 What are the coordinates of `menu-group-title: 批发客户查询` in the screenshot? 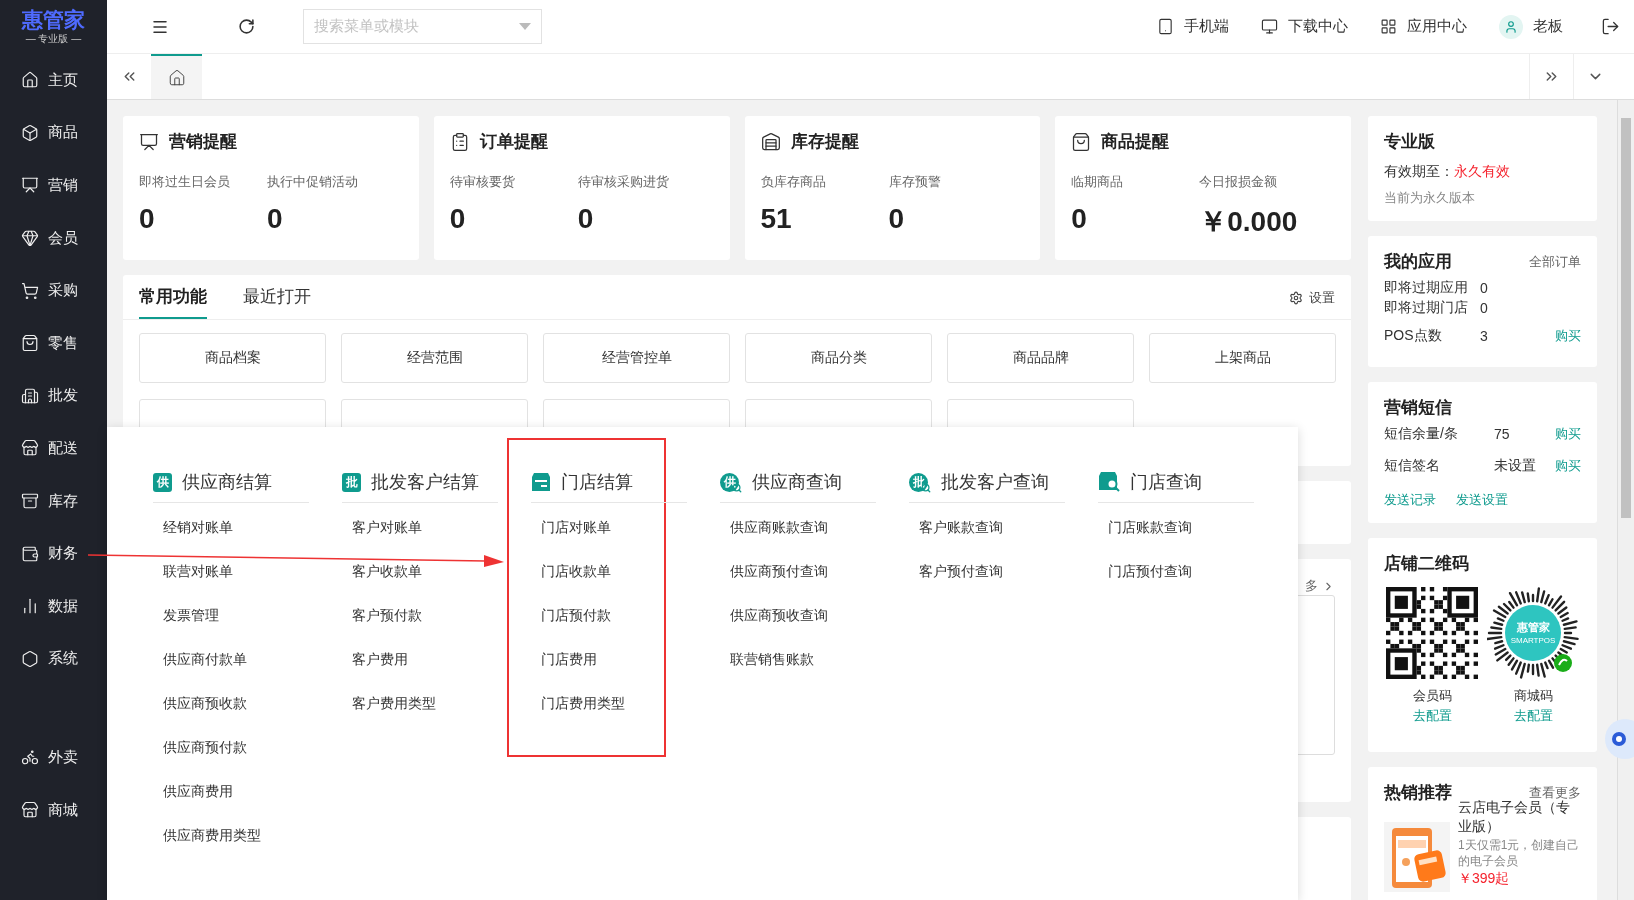 It's located at (995, 482).